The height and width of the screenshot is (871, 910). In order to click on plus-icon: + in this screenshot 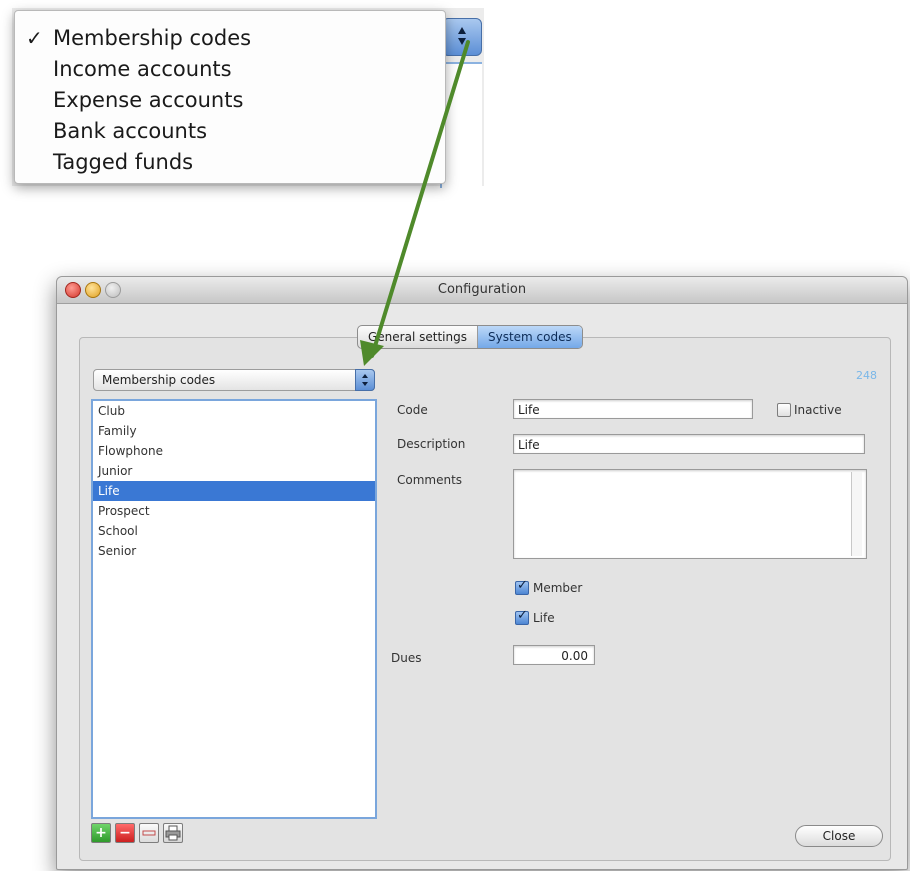, I will do `click(101, 833)`.